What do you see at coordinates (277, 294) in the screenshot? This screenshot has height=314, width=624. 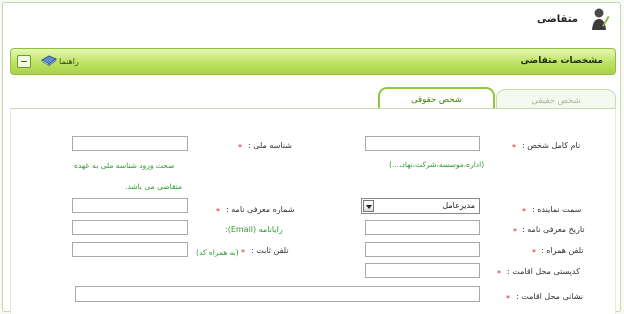 I see `address-input` at bounding box center [277, 294].